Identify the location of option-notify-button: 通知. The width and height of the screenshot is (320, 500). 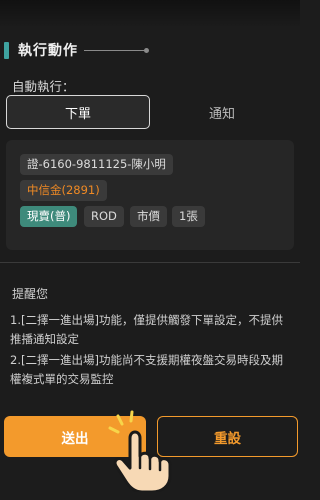
(222, 112).